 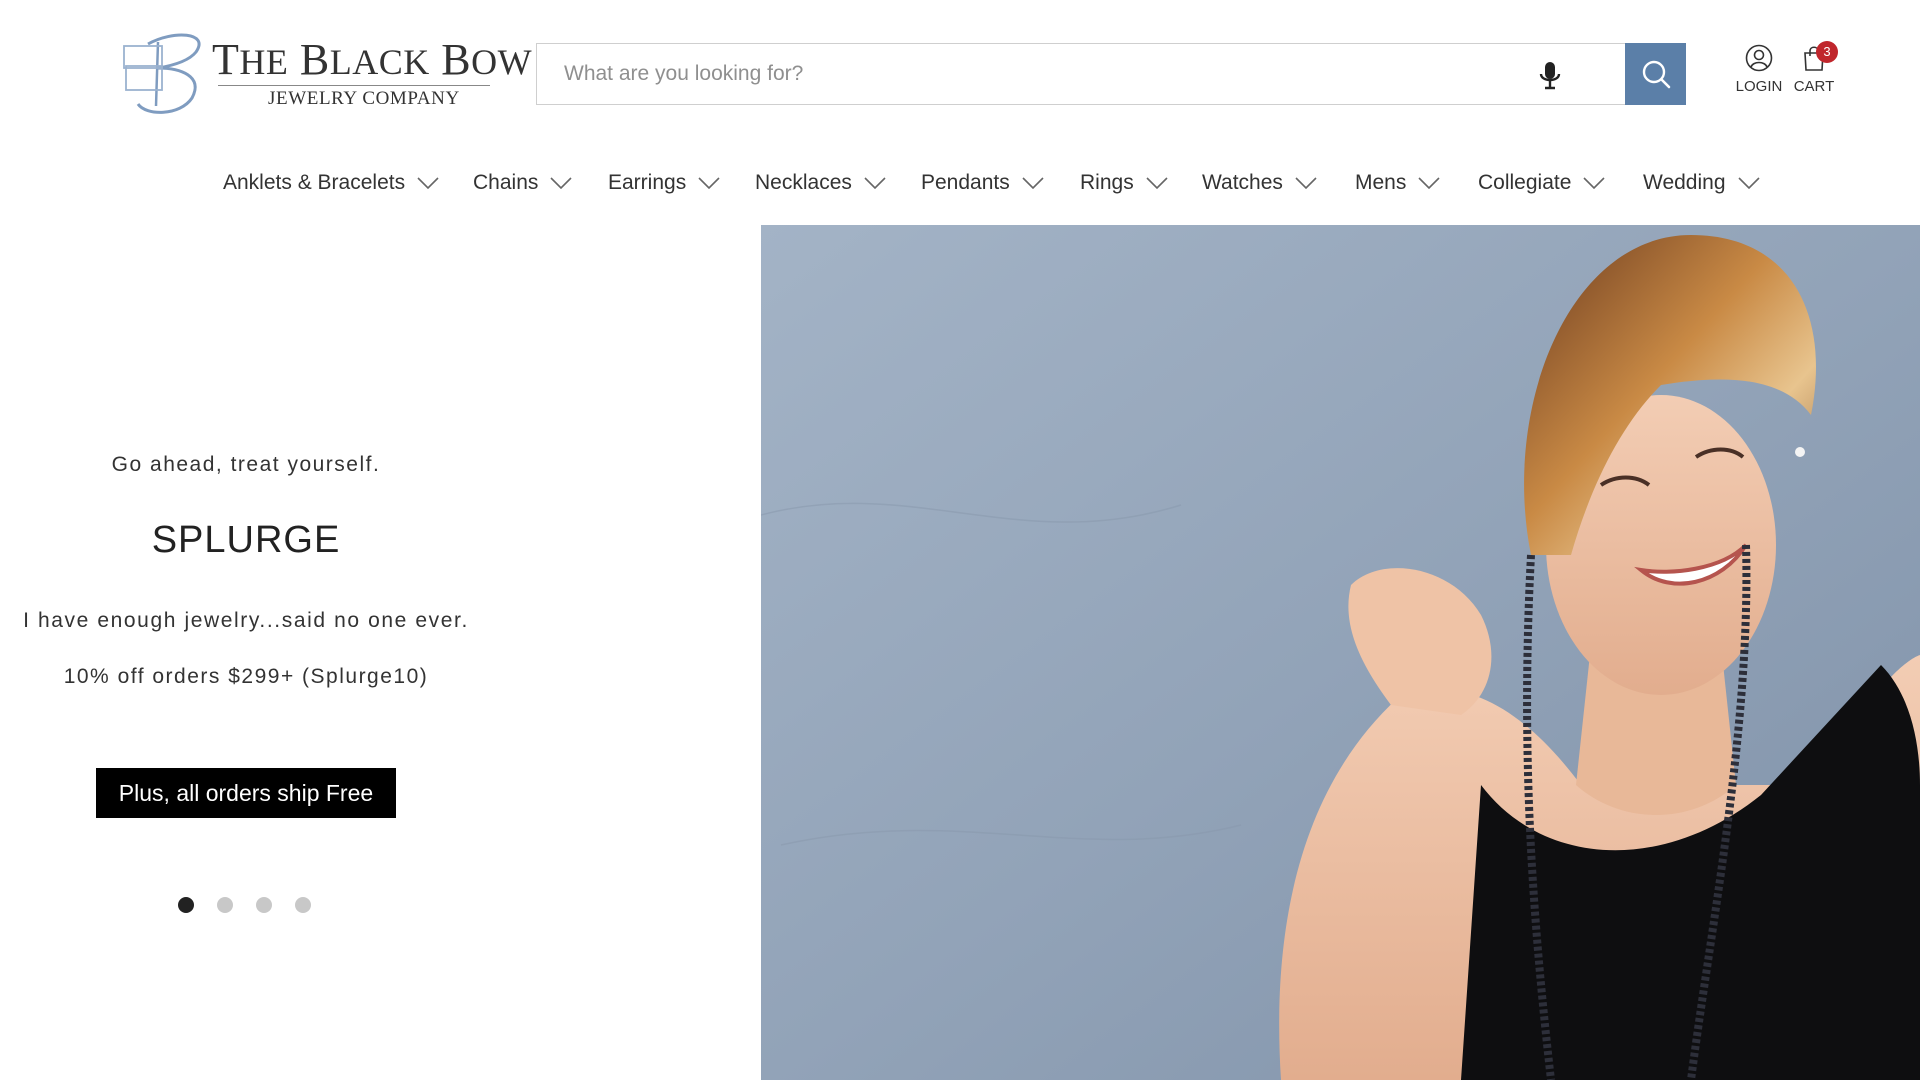 I want to click on nav-item-label: Watches, so click(x=1242, y=182).